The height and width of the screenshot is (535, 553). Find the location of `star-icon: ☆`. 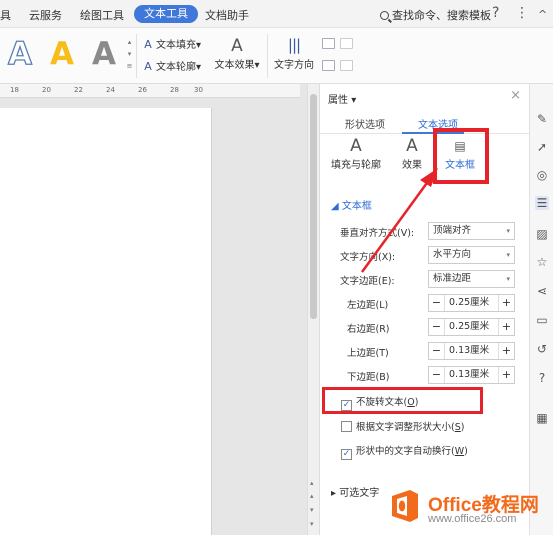

star-icon: ☆ is located at coordinates (542, 262).